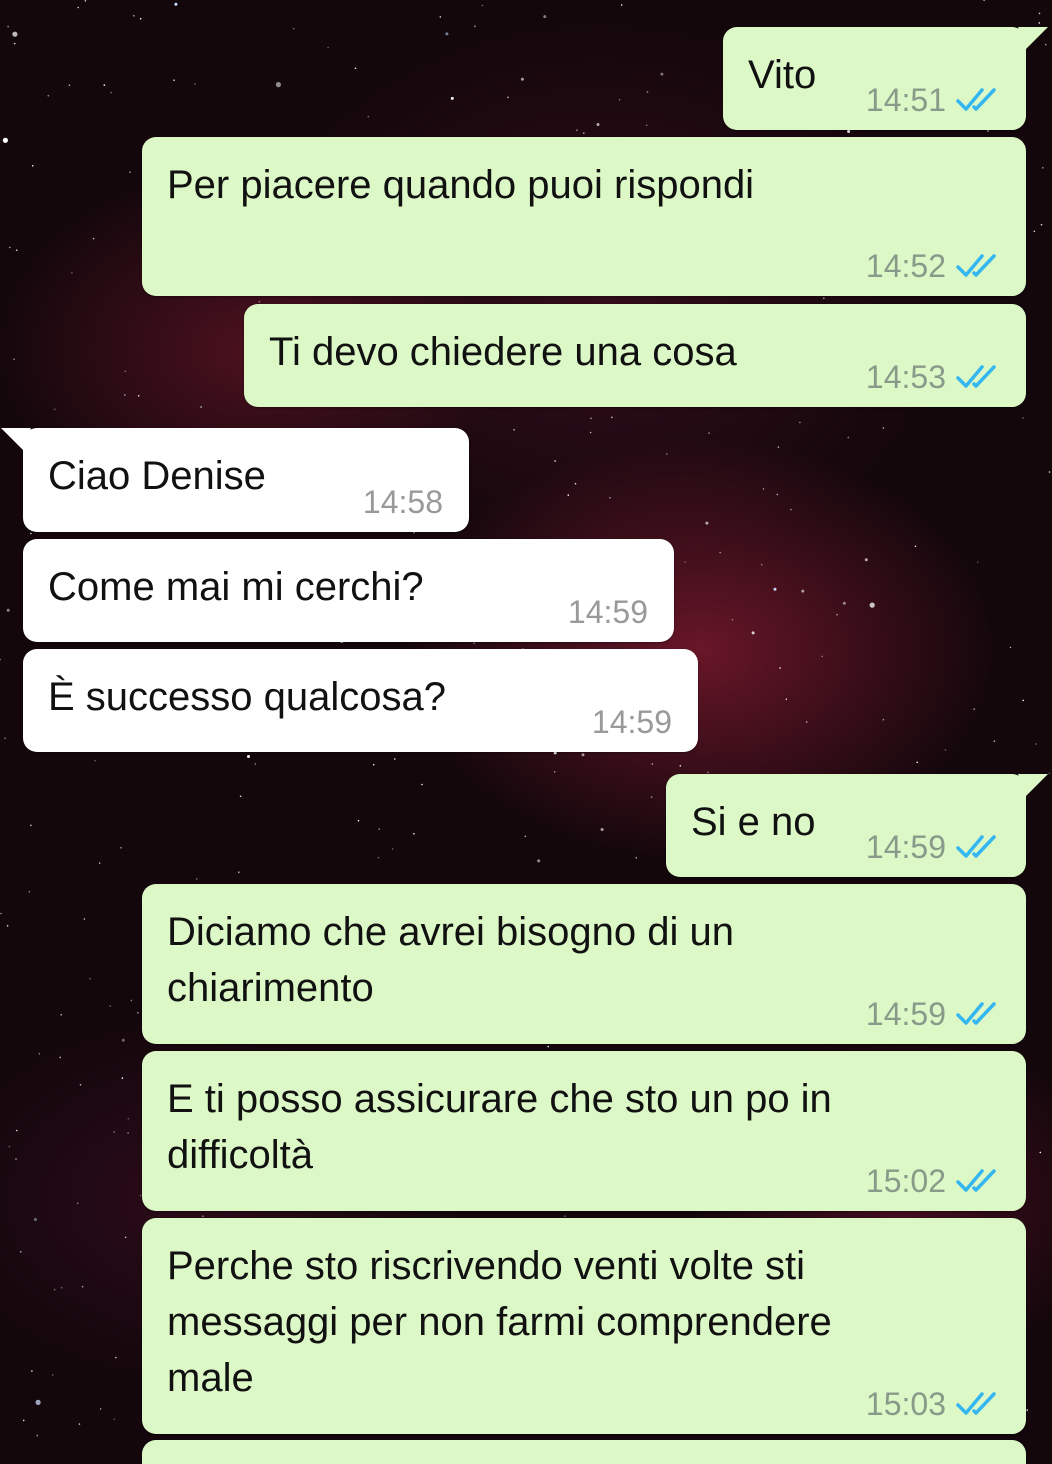 The image size is (1052, 1464). What do you see at coordinates (885, 78) in the screenshot?
I see `outgoing-message: Vito 14:51` at bounding box center [885, 78].